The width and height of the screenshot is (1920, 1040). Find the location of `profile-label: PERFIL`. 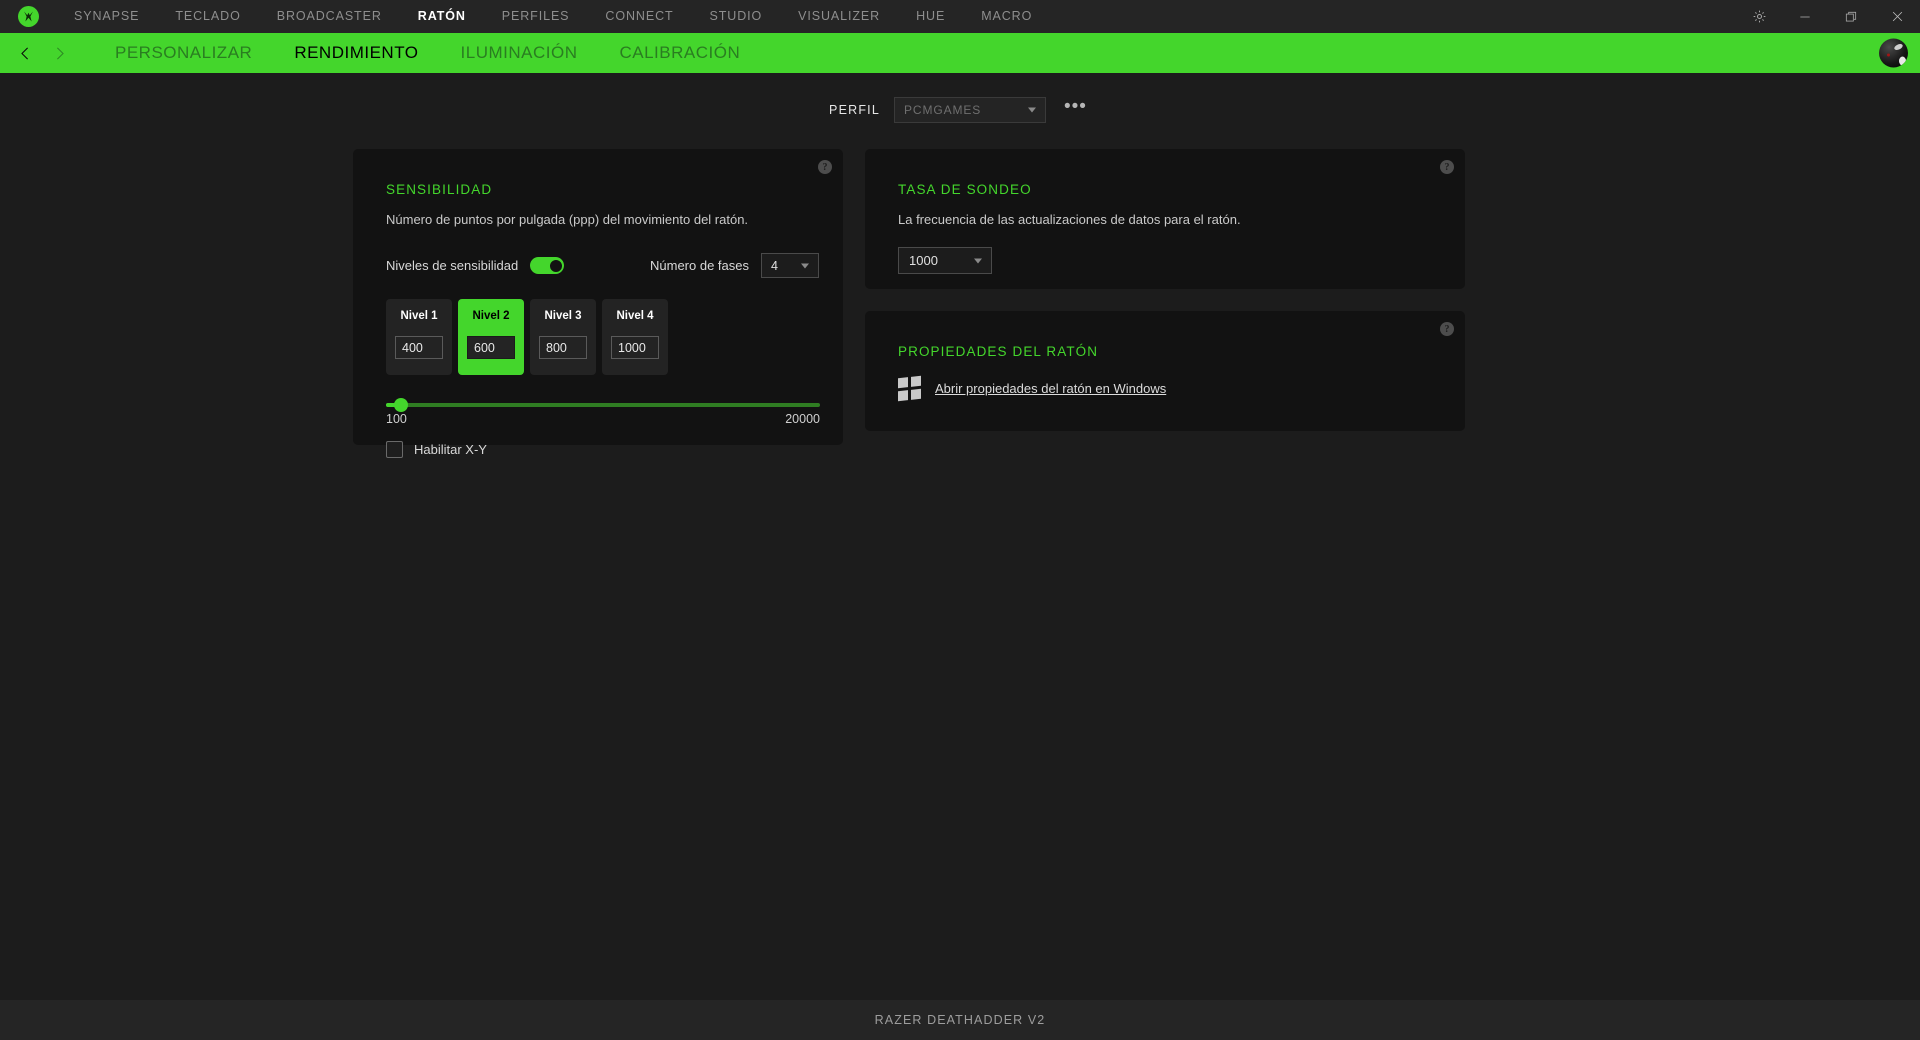

profile-label: PERFIL is located at coordinates (854, 110).